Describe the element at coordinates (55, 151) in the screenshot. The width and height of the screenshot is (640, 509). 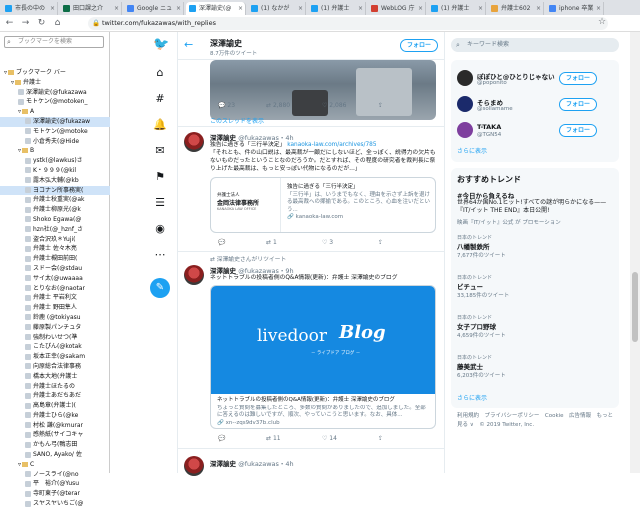
I see `bookmark-folder: ▿ B` at that location.